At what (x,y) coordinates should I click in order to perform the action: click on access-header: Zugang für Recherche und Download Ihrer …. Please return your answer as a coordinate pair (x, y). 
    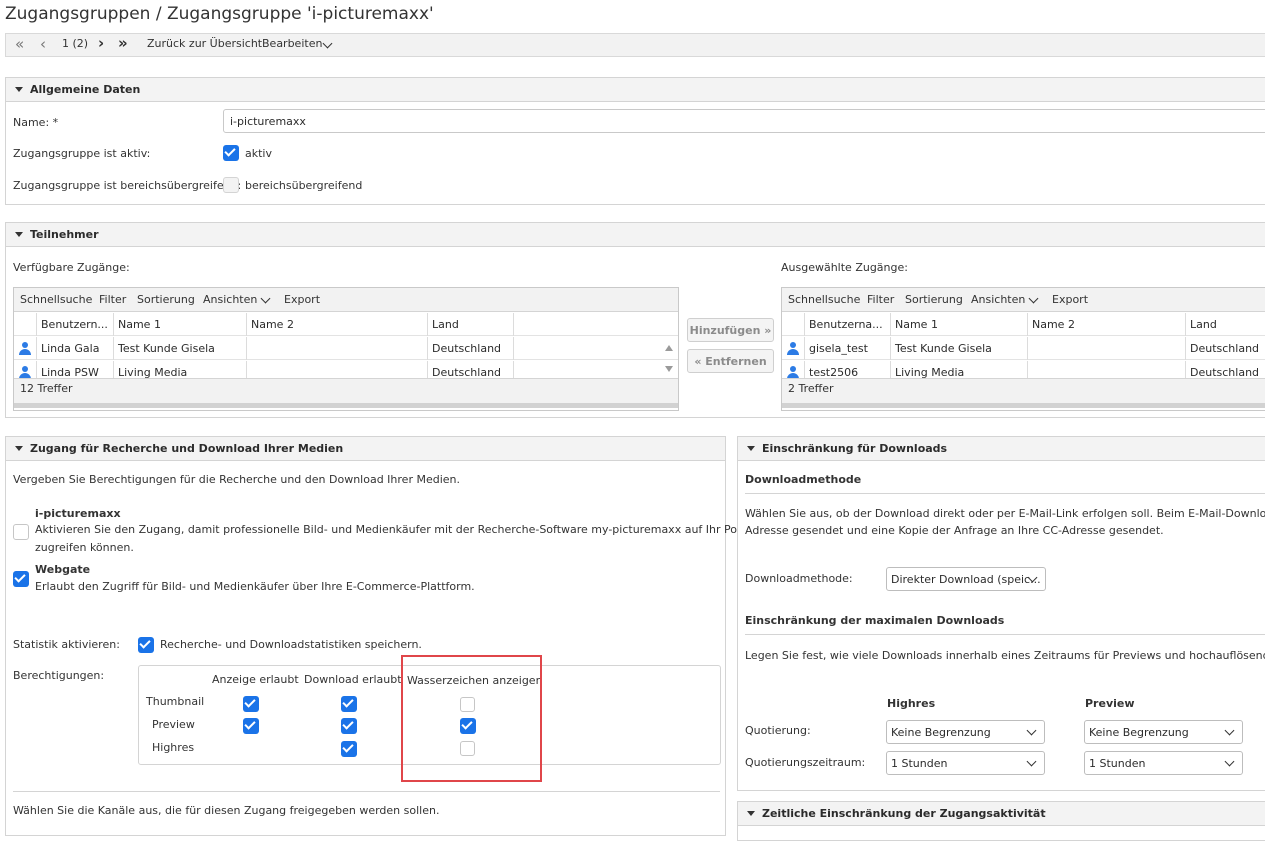
    Looking at the image, I should click on (365, 449).